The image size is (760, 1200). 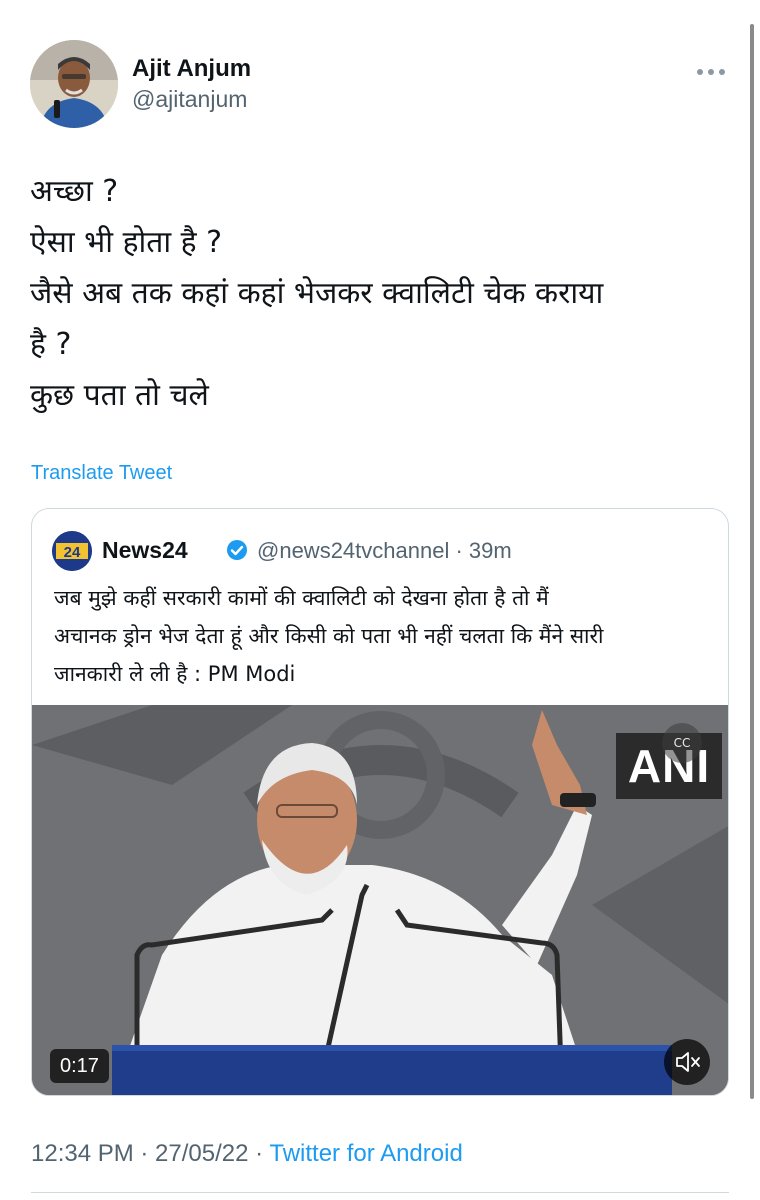 What do you see at coordinates (145, 550) in the screenshot?
I see `quoted-display-name: News24` at bounding box center [145, 550].